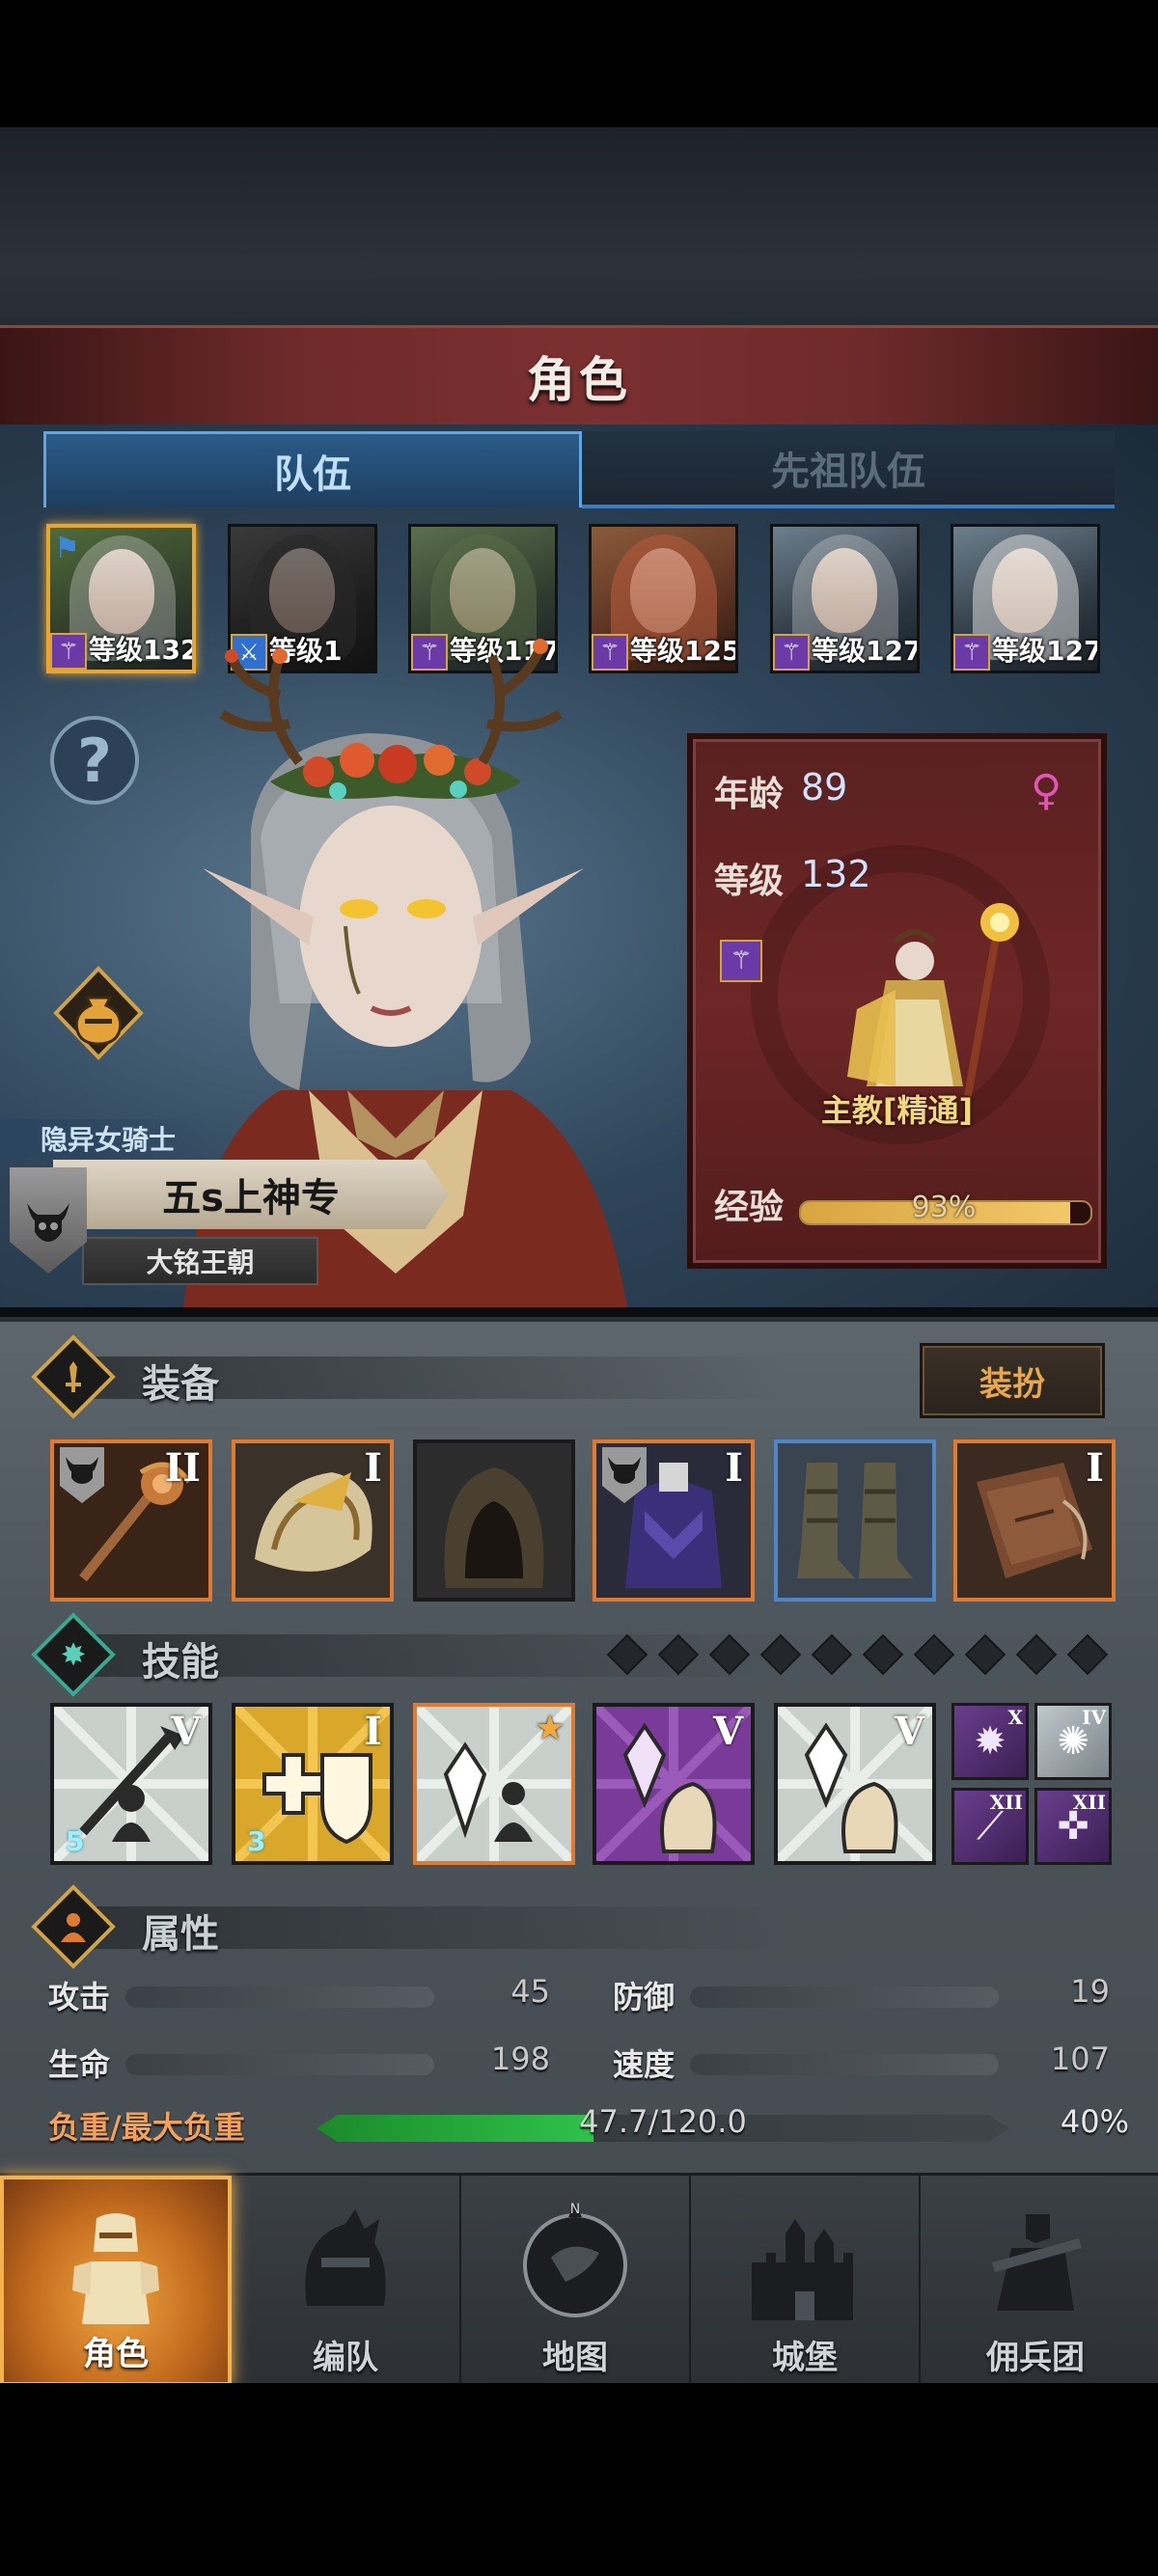  Describe the element at coordinates (1035, 2263) in the screenshot. I see `mercenary-icon` at that location.